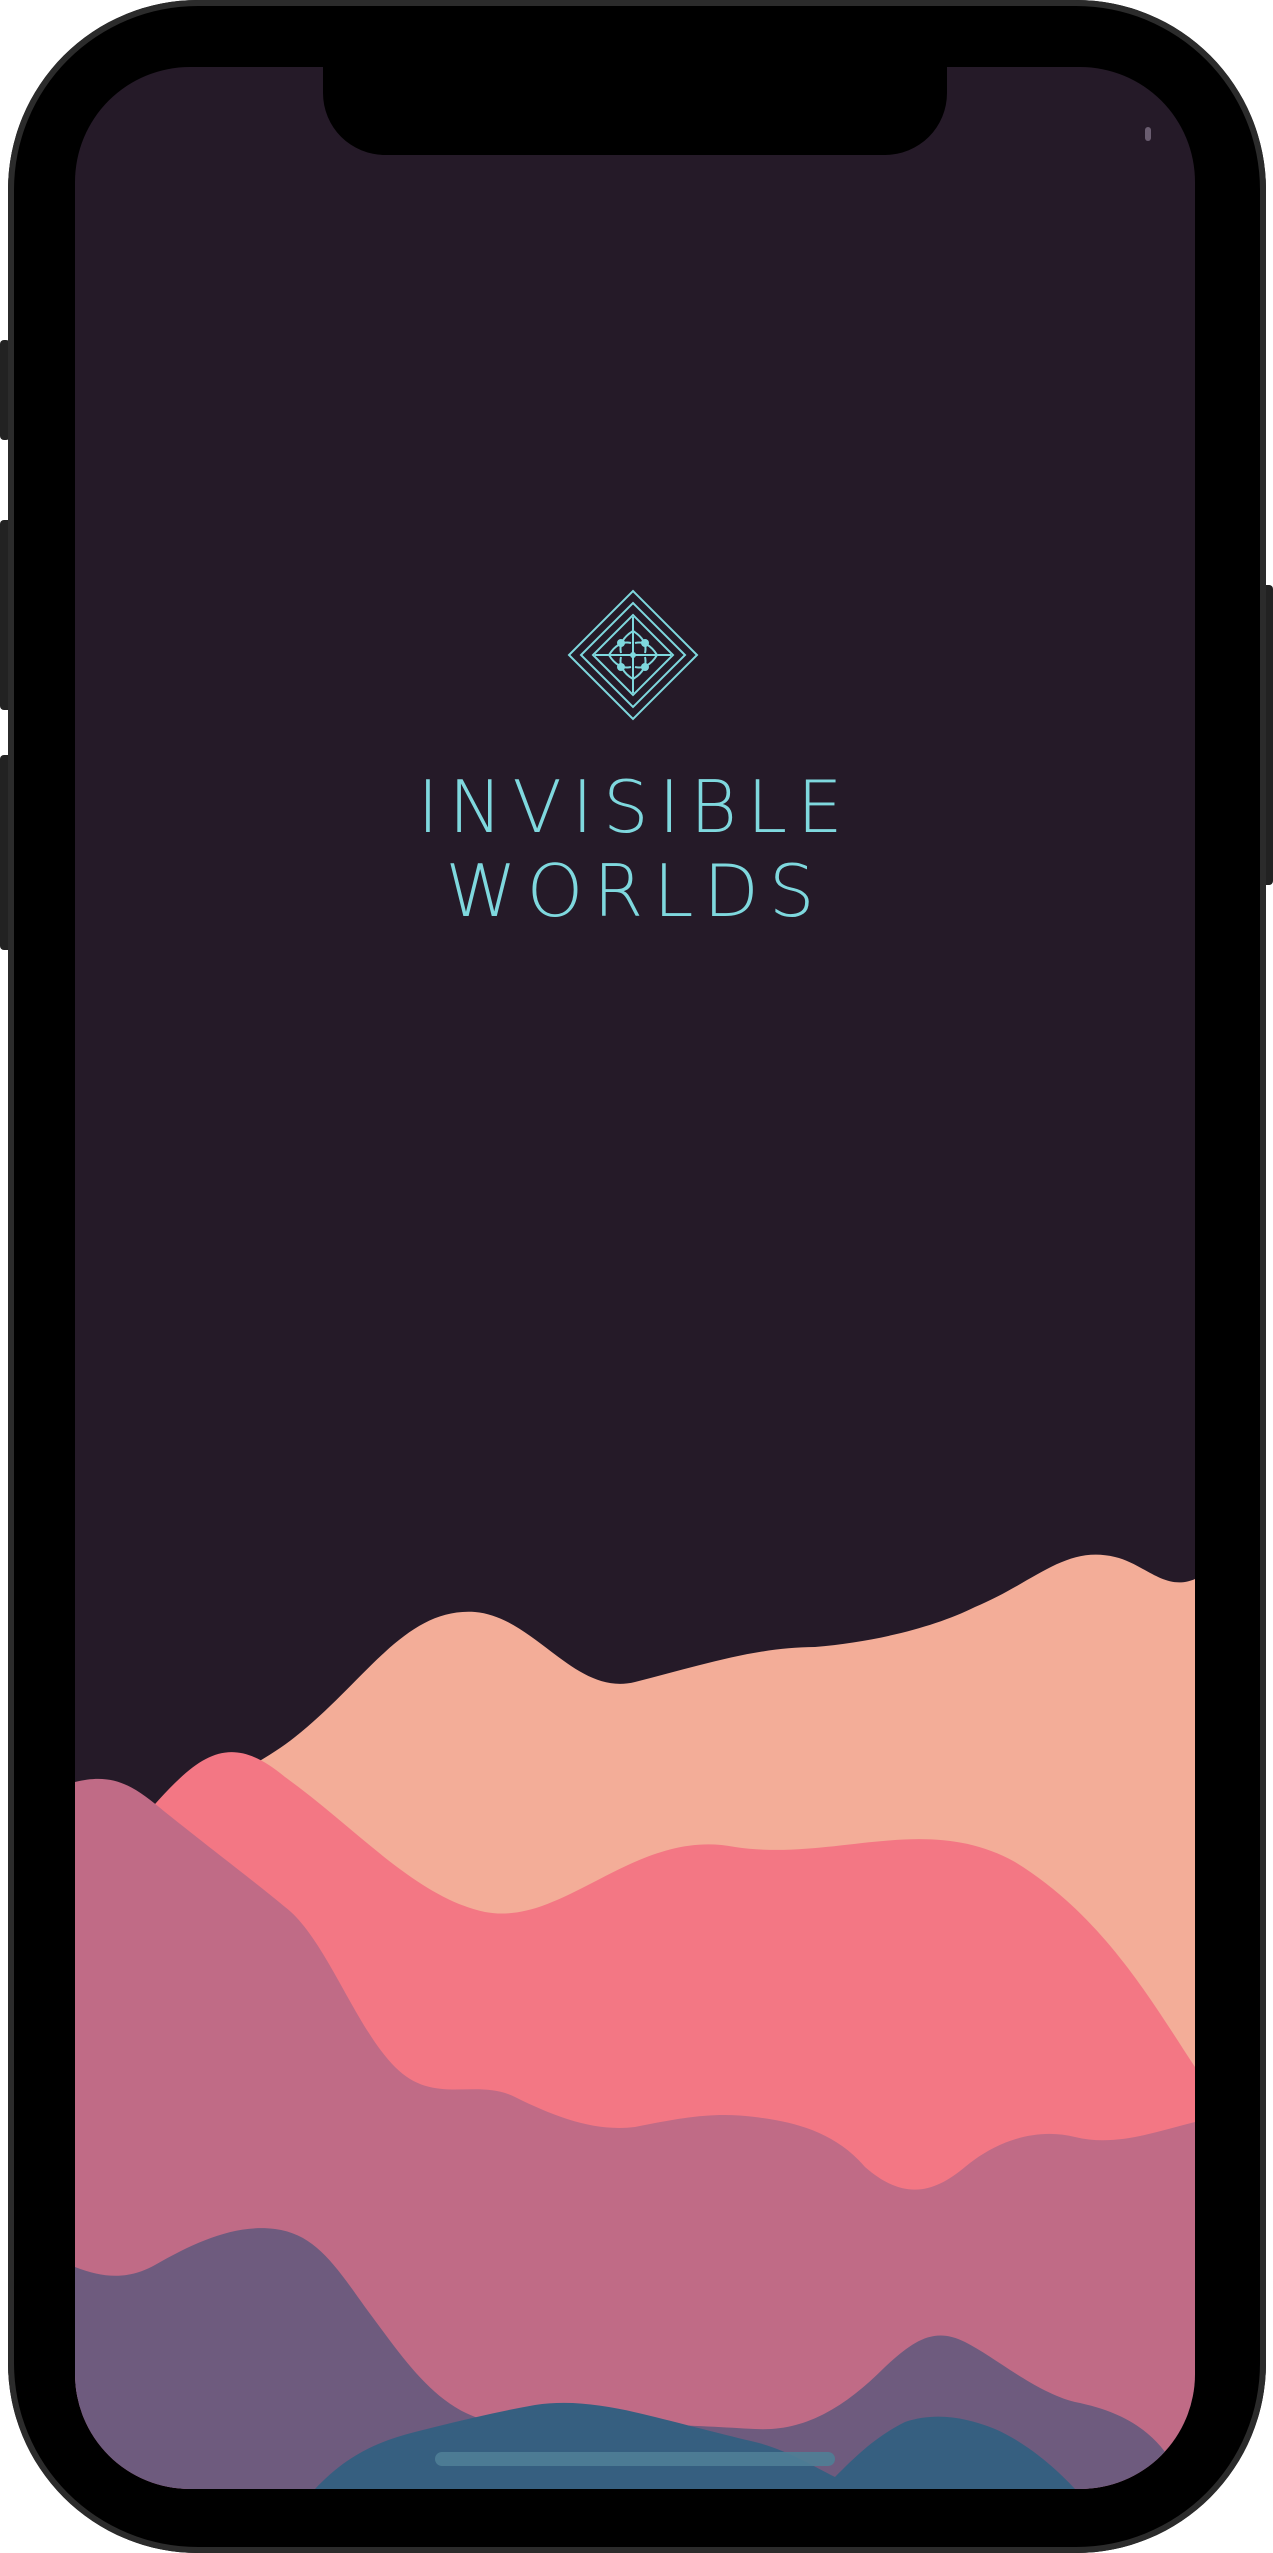  I want to click on status-indicator, so click(1148, 134).